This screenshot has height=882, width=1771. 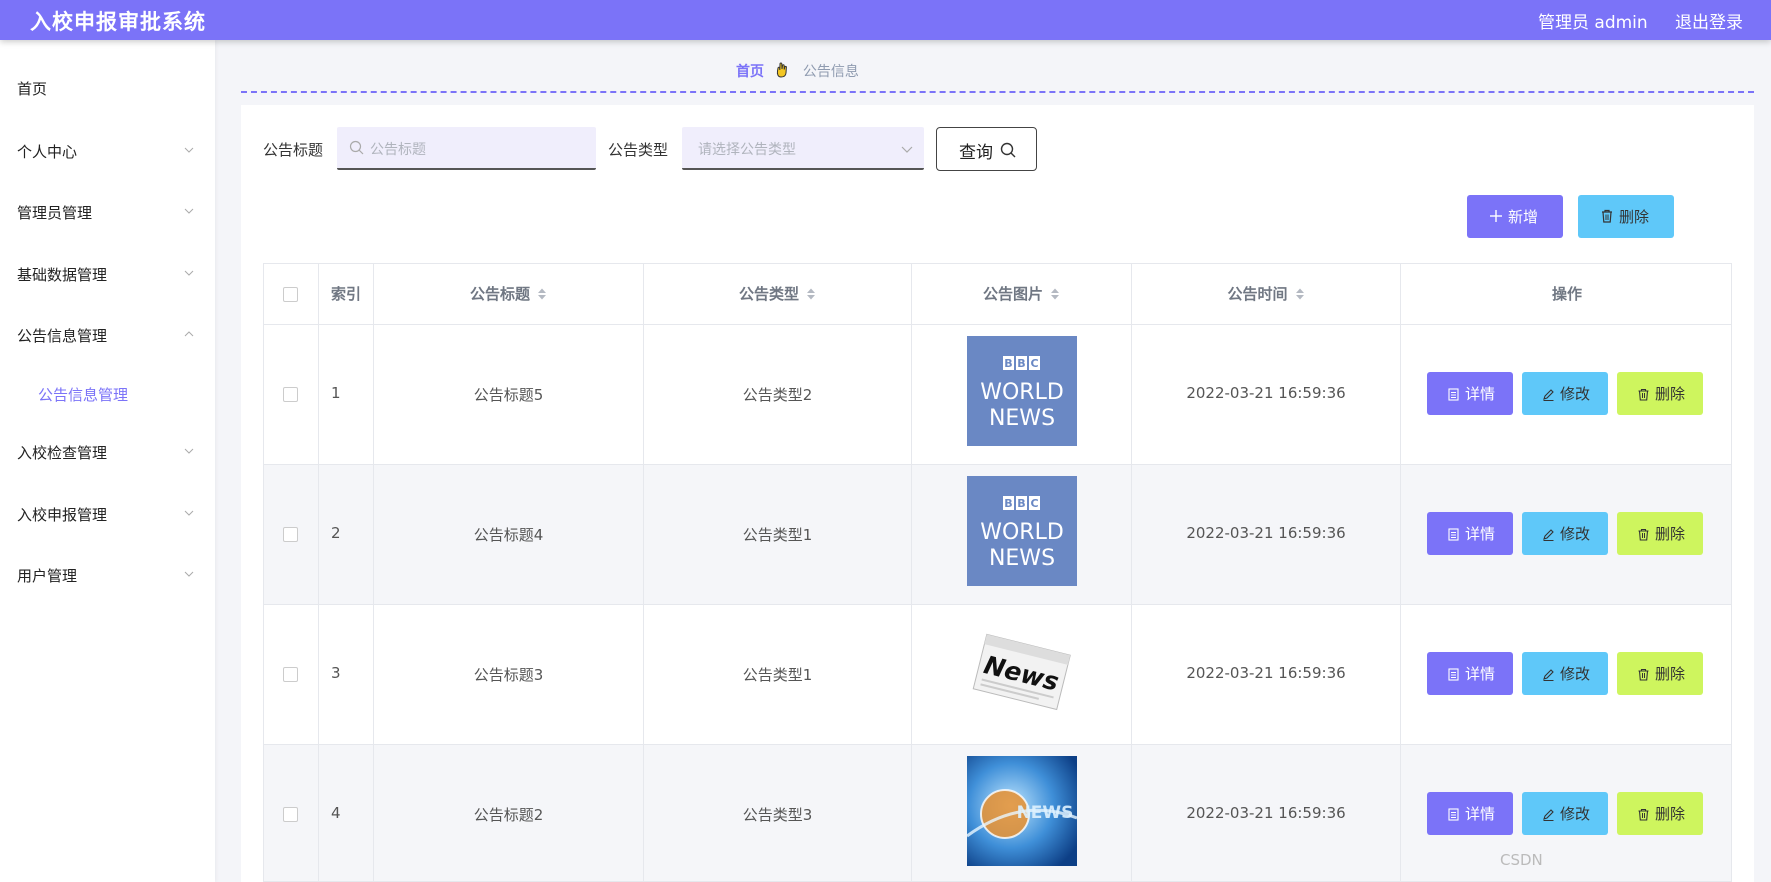 I want to click on sidebar-item-entry-check: 入校检查管理, so click(x=107, y=452).